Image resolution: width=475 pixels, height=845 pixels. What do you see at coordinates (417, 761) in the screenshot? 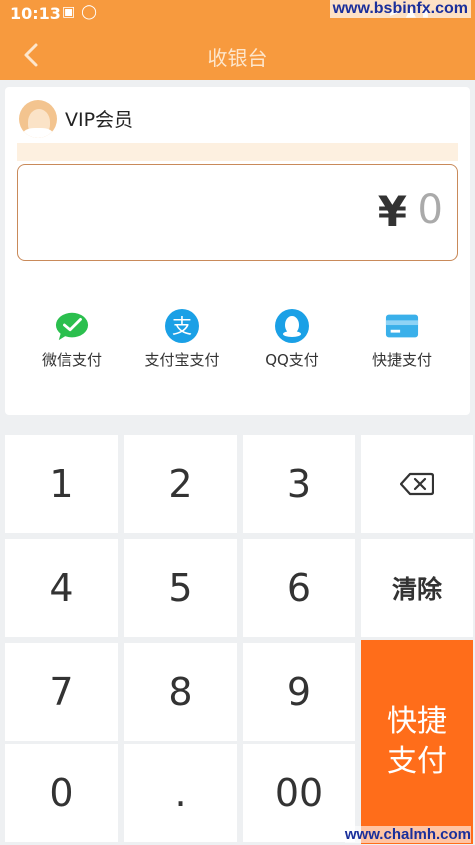
I see `quick-pay-label-line2: 支付` at bounding box center [417, 761].